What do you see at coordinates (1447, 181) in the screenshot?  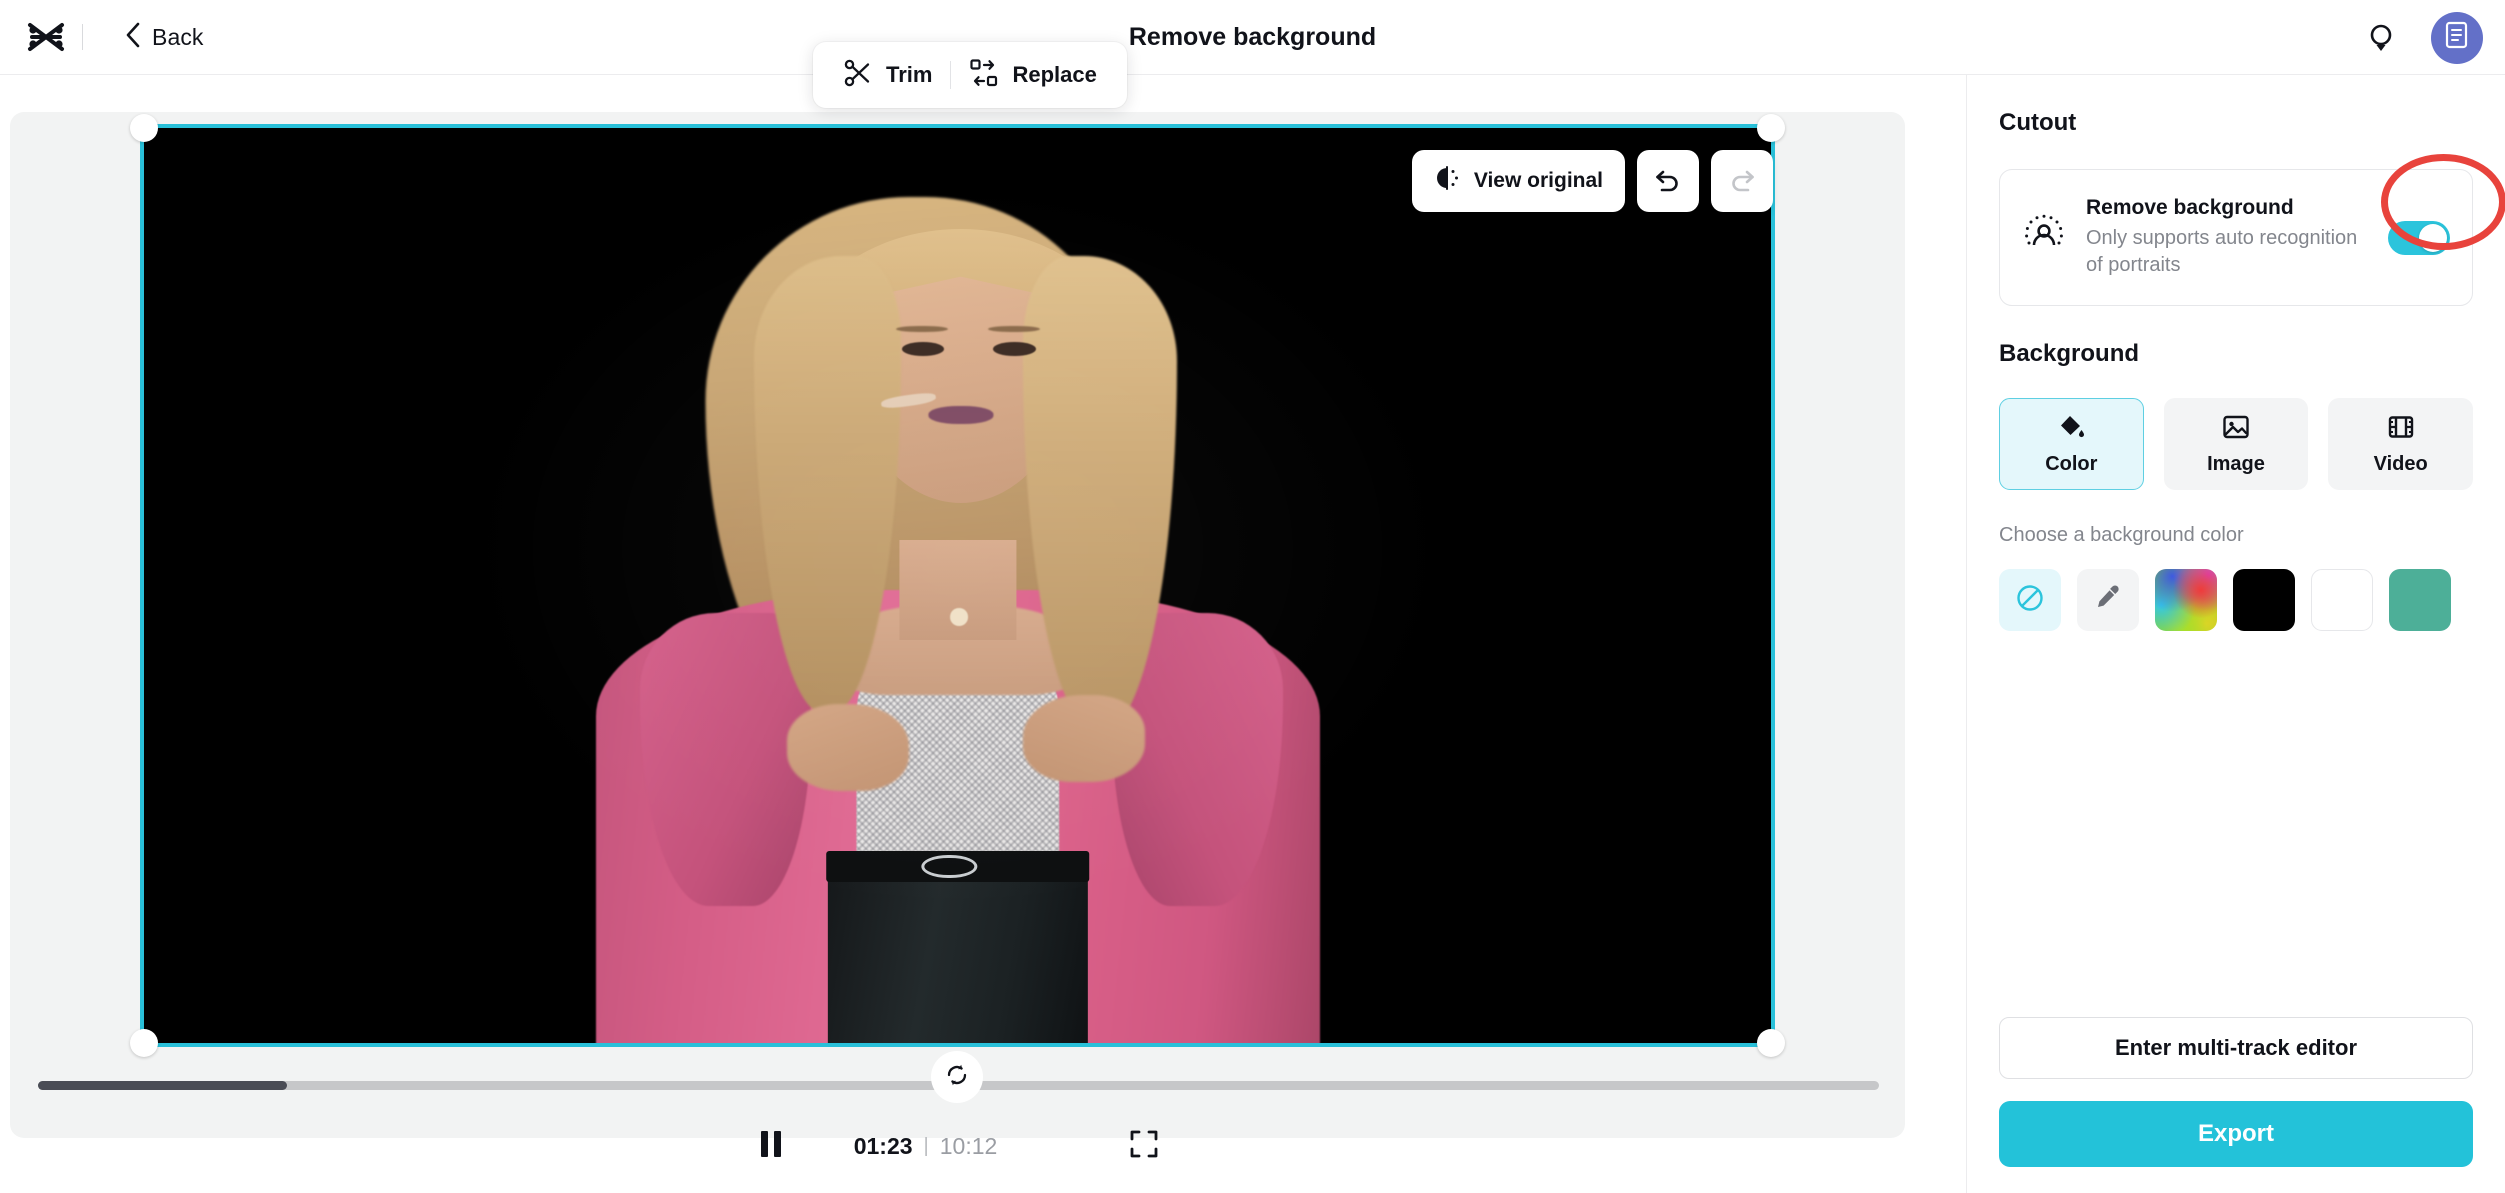 I see `compare-contrast-icon` at bounding box center [1447, 181].